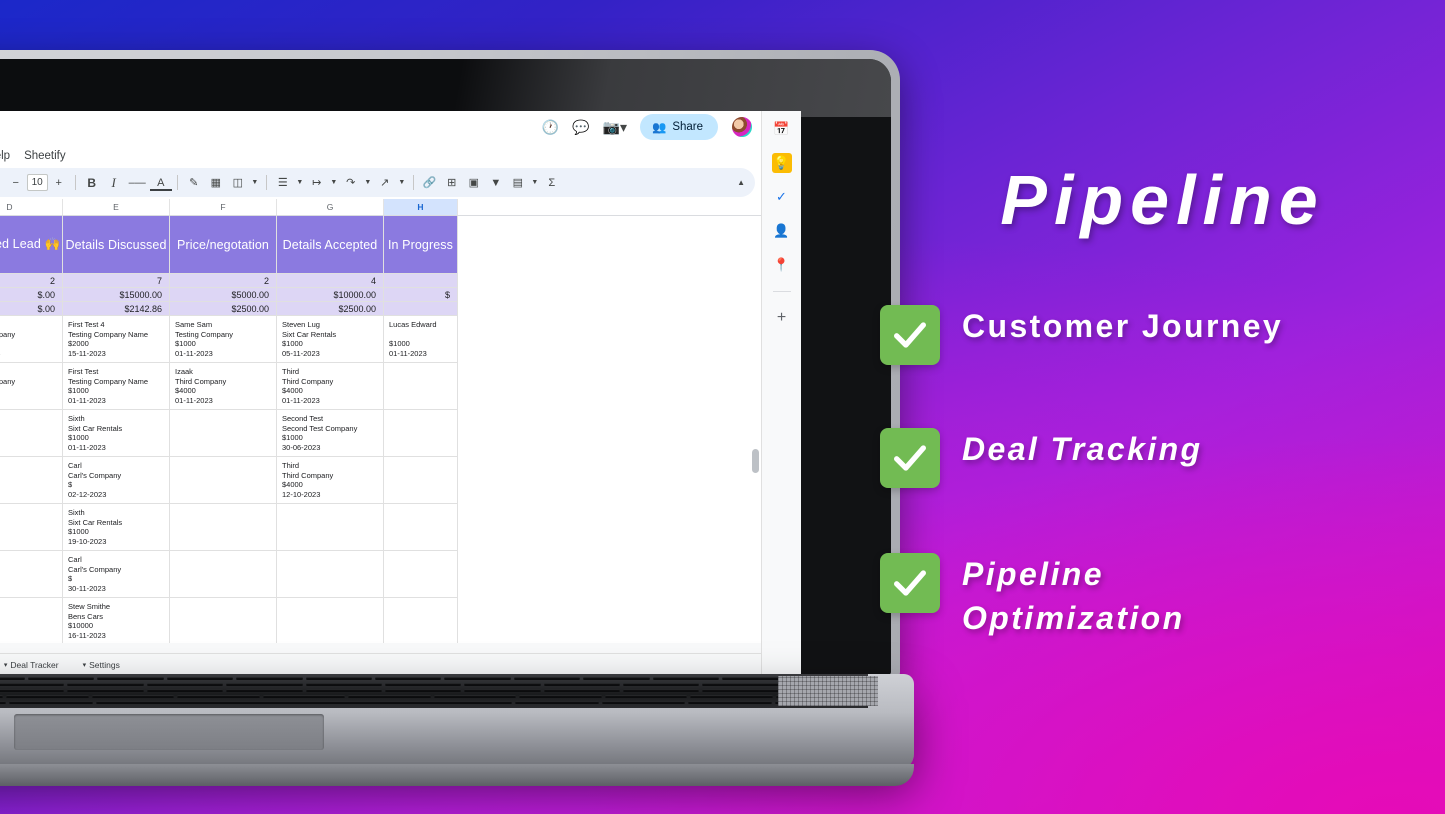 The image size is (1445, 814). Describe the element at coordinates (223, 207) in the screenshot. I see `column-header-F: F` at that location.